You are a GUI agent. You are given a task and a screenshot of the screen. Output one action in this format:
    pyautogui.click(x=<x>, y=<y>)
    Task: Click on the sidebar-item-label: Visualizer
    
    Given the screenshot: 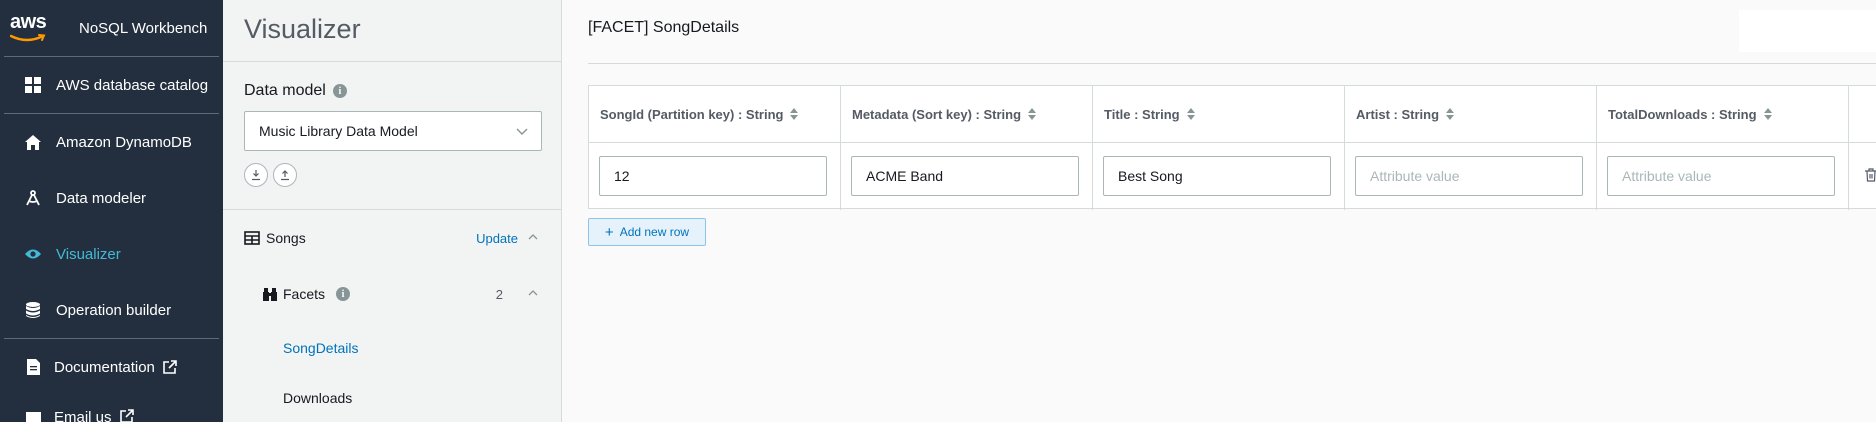 What is the action you would take?
    pyautogui.click(x=88, y=254)
    